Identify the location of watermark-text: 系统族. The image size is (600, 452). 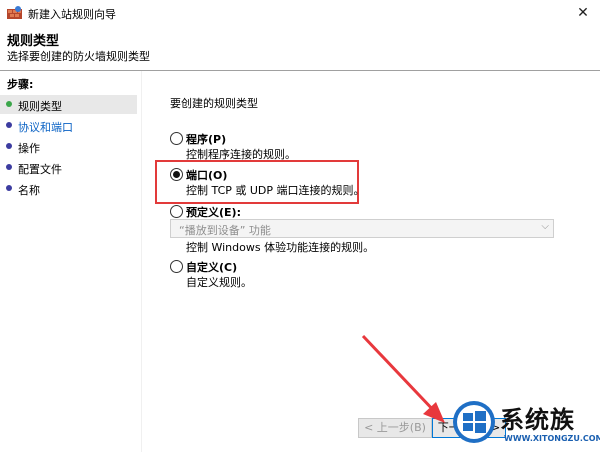
(537, 420).